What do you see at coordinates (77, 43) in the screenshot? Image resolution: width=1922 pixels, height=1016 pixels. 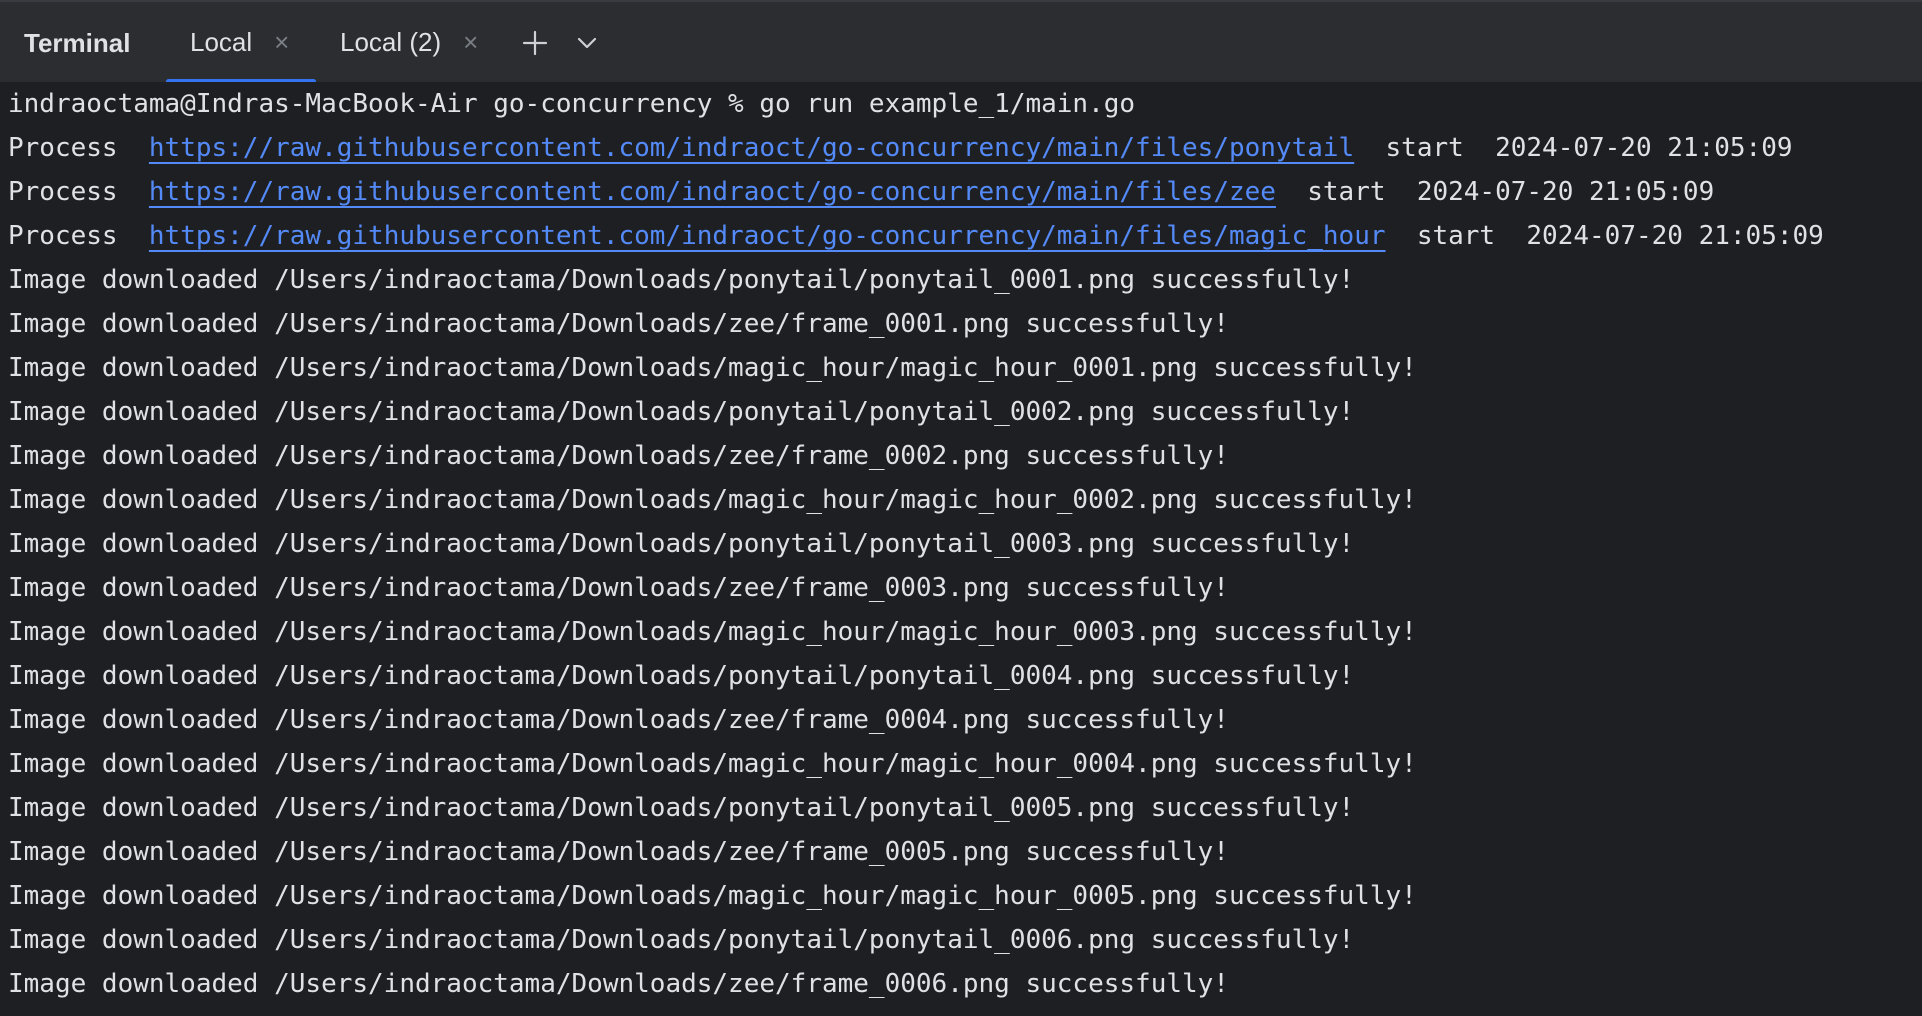 I see `tool-window-title: Terminal` at bounding box center [77, 43].